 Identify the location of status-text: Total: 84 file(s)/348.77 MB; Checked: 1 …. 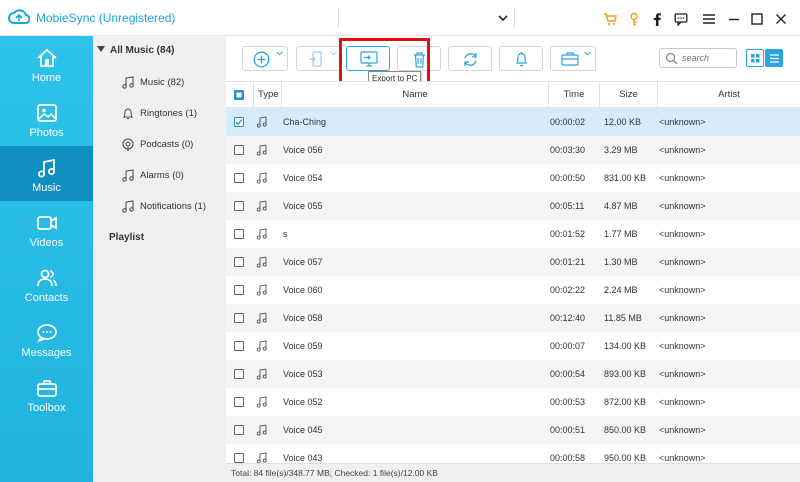
(334, 473).